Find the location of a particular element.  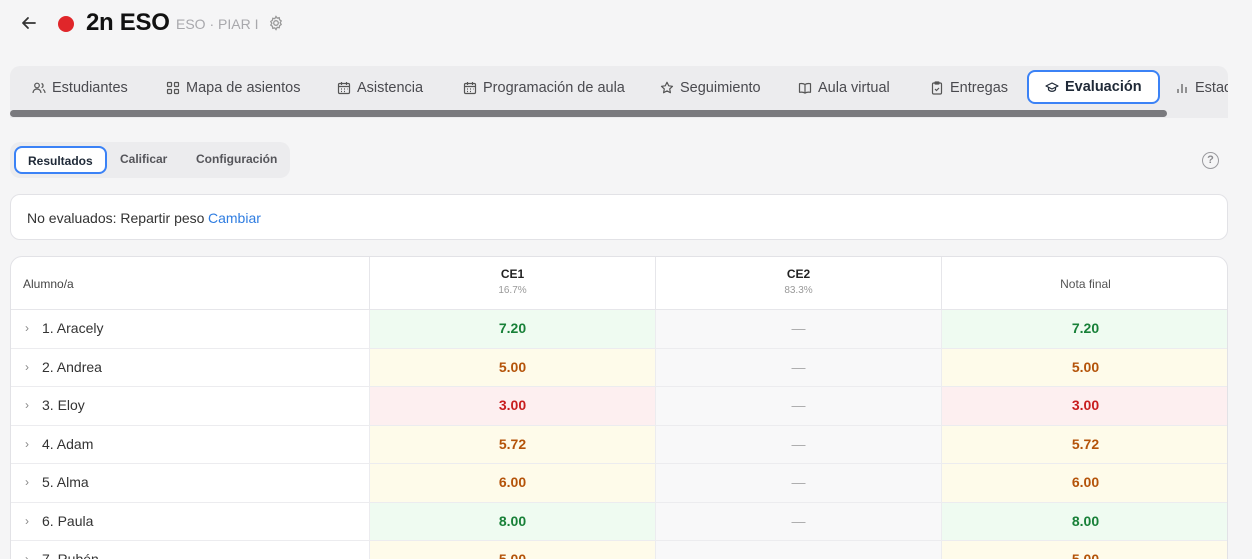

subtab-configuracion: Configuración is located at coordinates (236, 160).